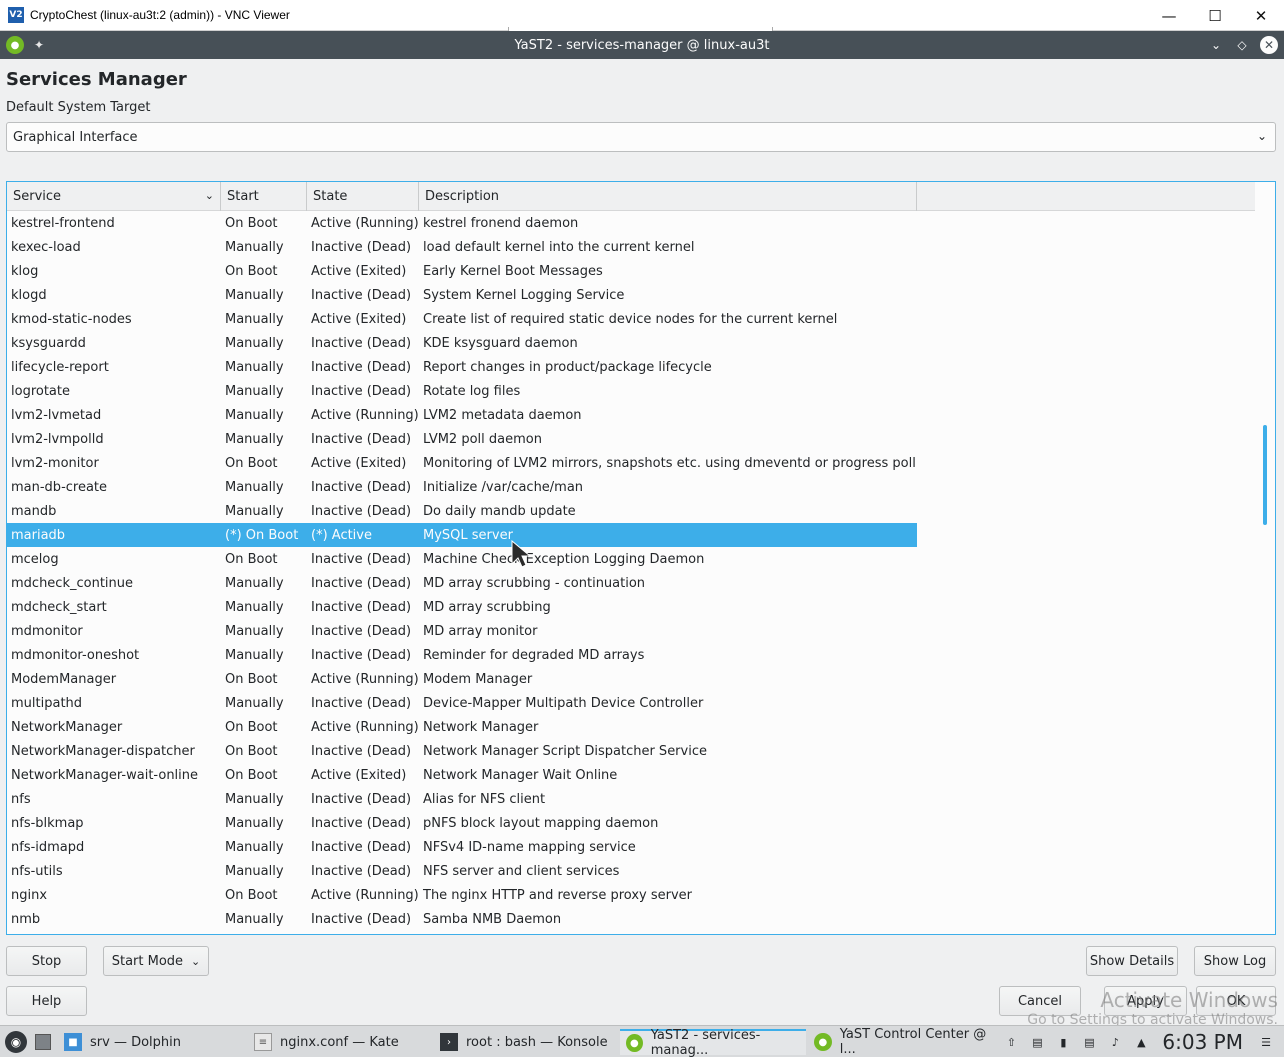  What do you see at coordinates (1037, 1042) in the screenshot?
I see `network-icon: ▤` at bounding box center [1037, 1042].